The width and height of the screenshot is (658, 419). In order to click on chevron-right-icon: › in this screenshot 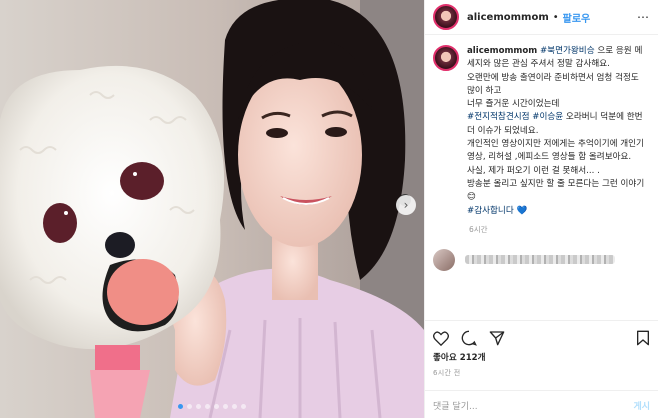, I will do `click(406, 205)`.